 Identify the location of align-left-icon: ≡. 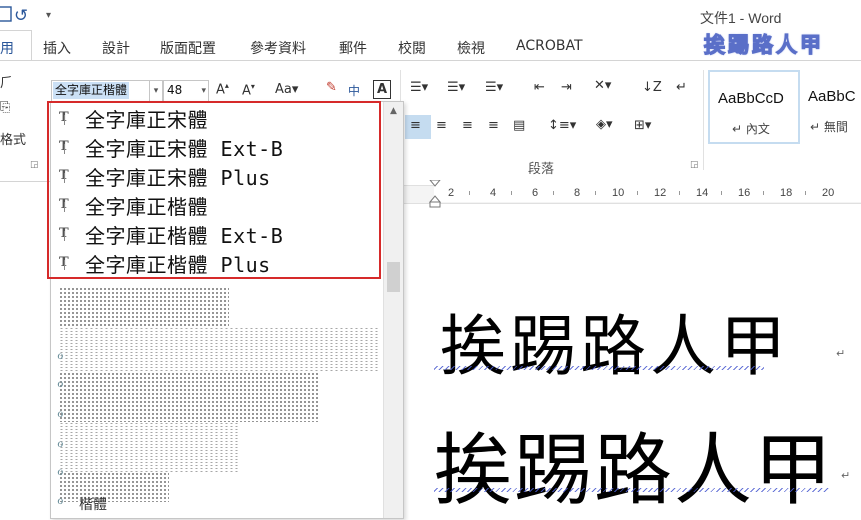
(415, 125).